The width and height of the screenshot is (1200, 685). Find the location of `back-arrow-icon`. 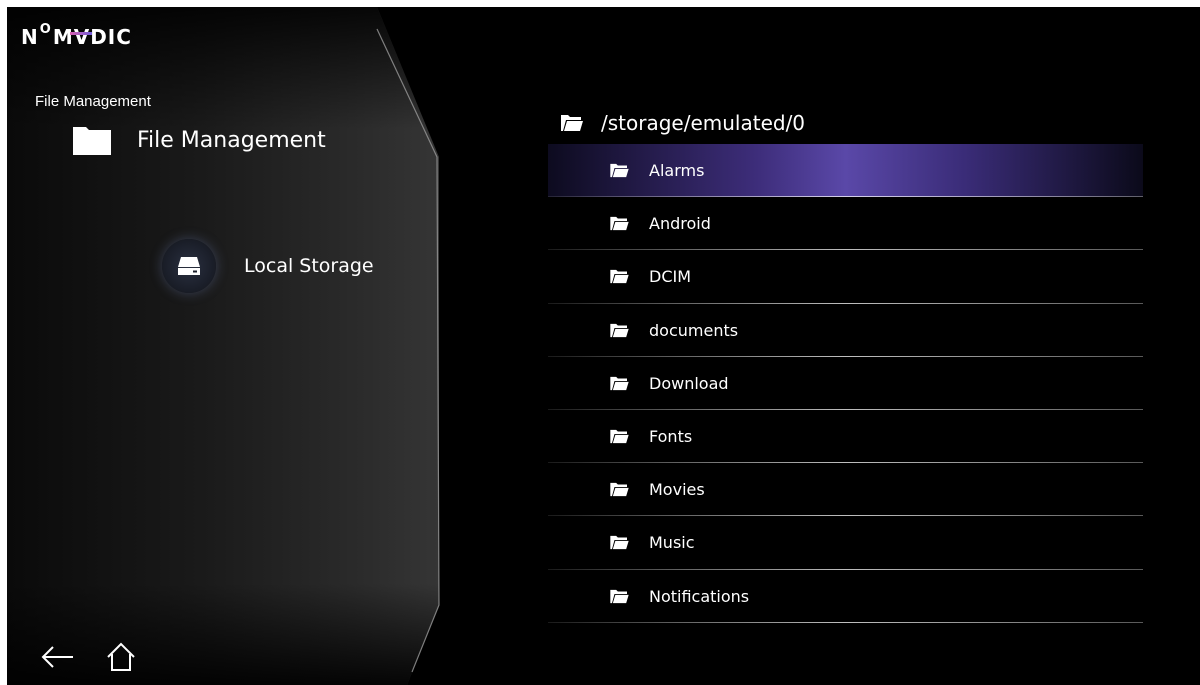

back-arrow-icon is located at coordinates (57, 657).